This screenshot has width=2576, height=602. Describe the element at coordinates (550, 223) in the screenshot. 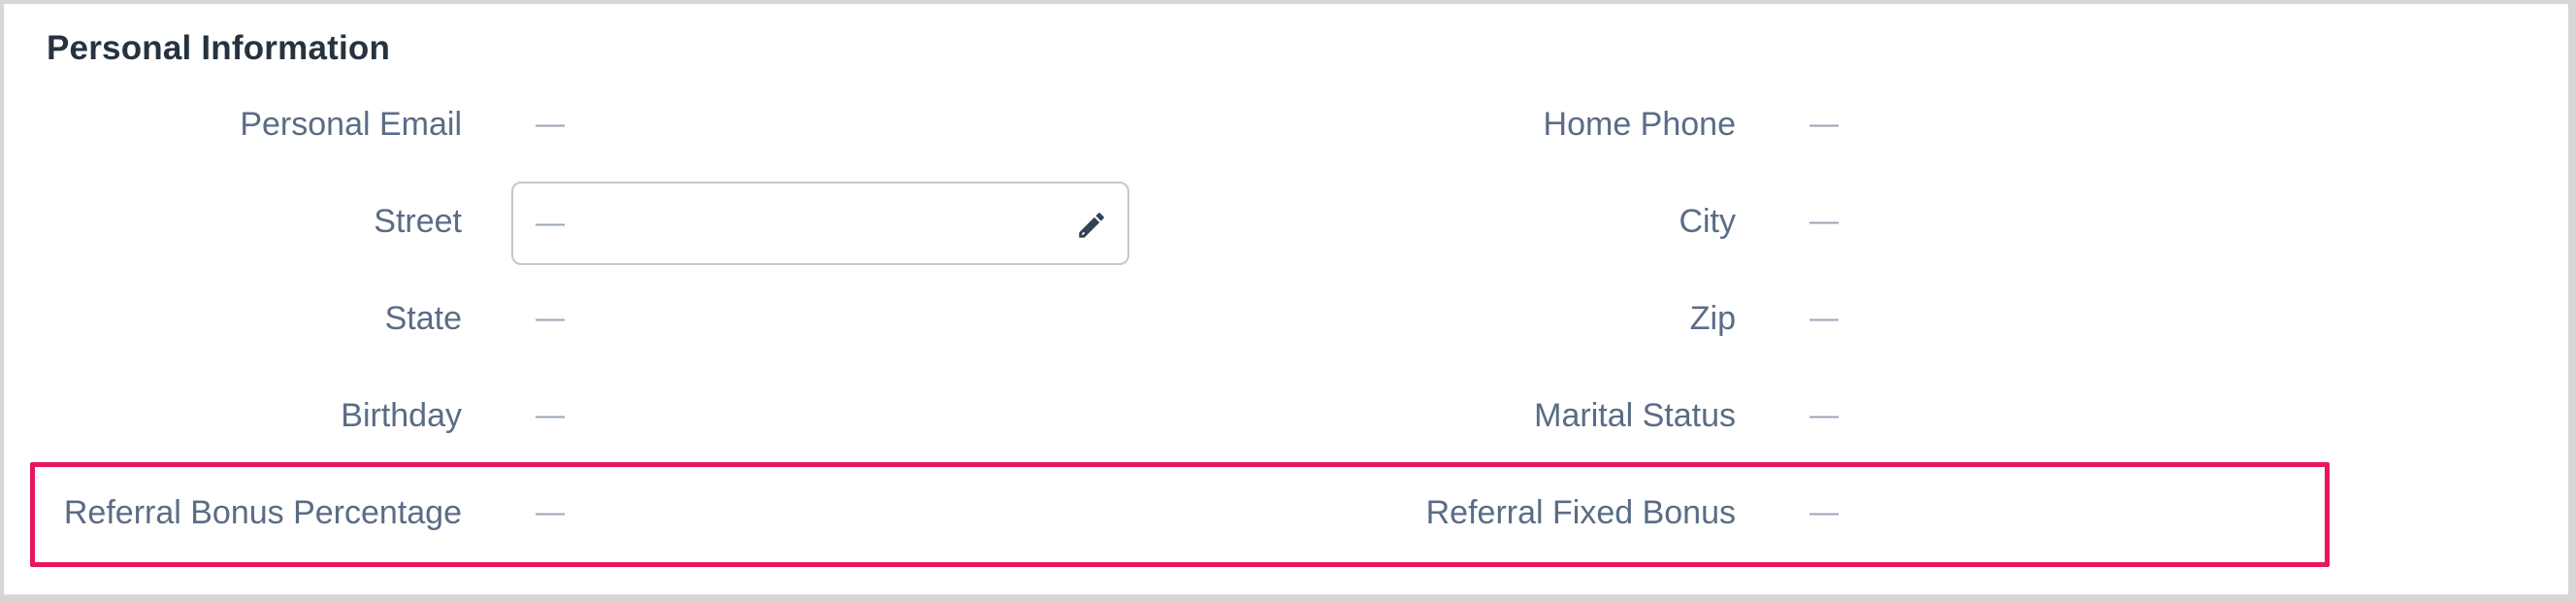

I see `street-value: —` at that location.